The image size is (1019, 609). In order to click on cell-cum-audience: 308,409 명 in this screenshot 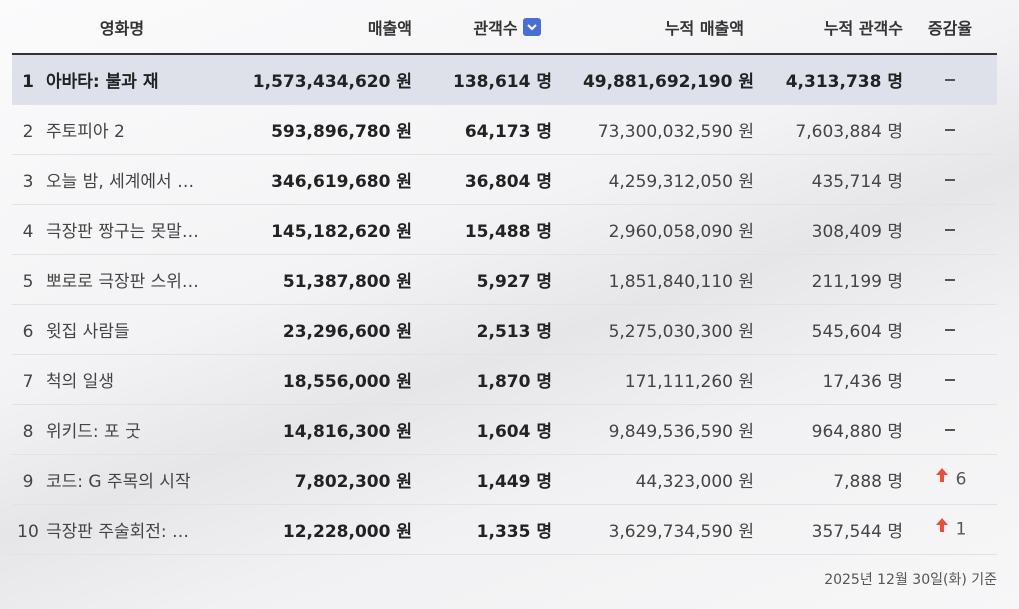, I will do `click(828, 229)`.